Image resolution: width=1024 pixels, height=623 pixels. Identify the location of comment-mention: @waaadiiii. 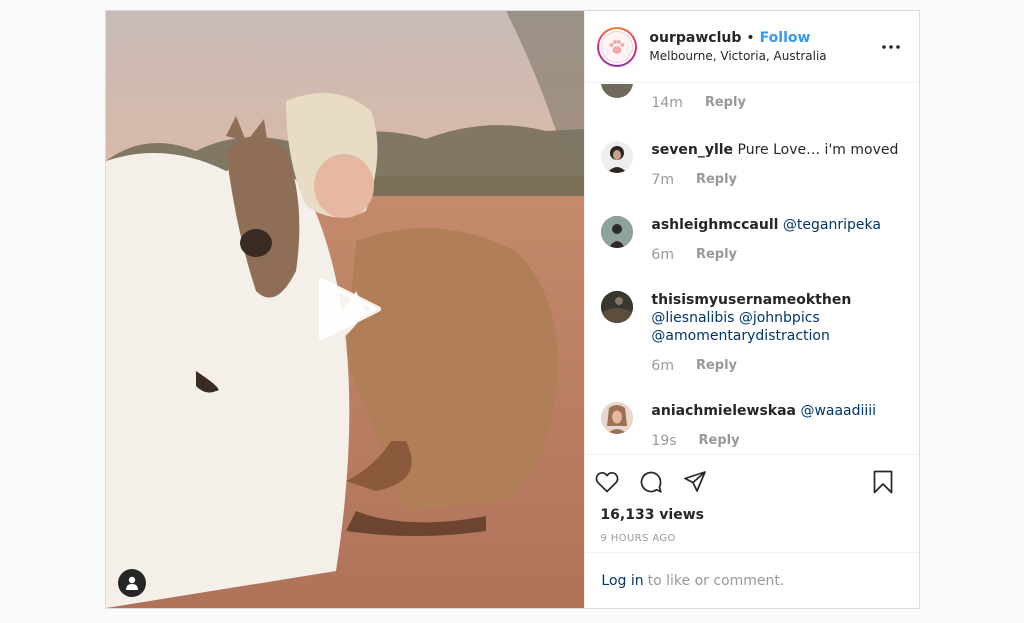
(838, 411).